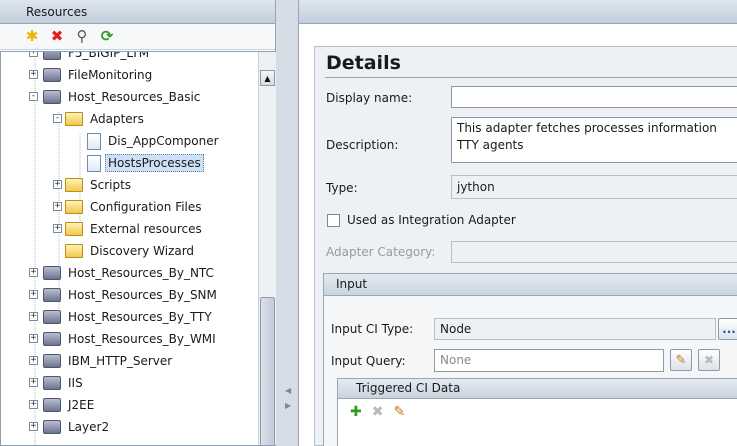  What do you see at coordinates (117, 119) in the screenshot?
I see `tree-item-label: Adapters` at bounding box center [117, 119].